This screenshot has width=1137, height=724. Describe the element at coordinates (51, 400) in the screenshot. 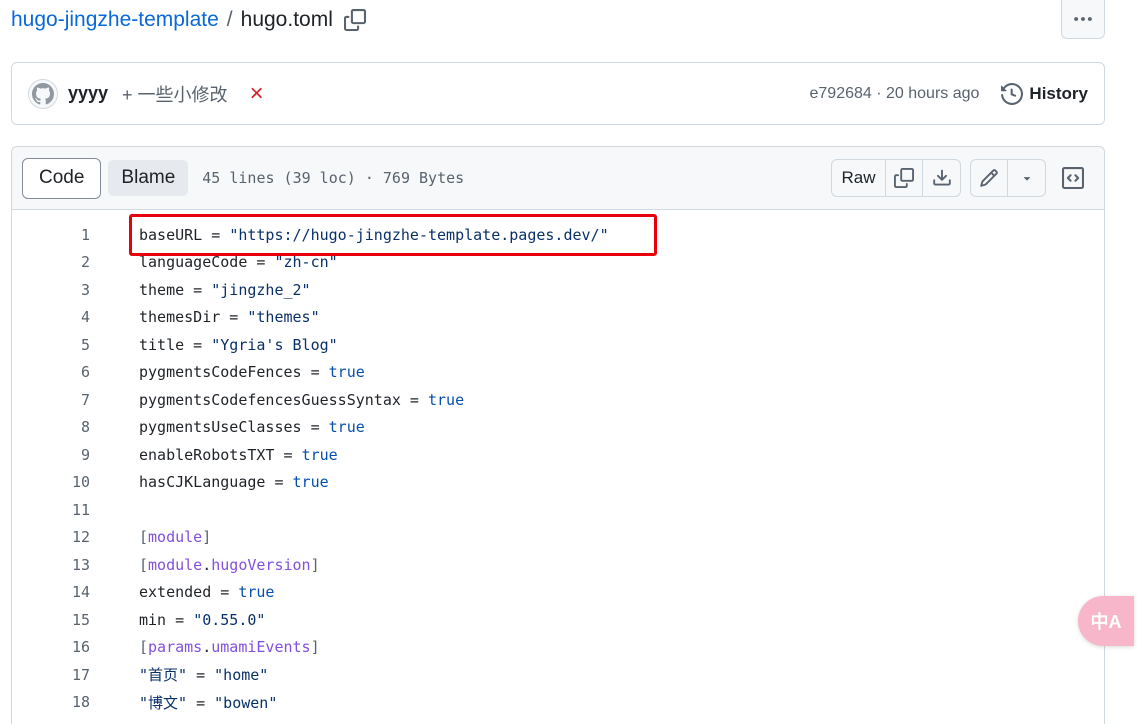

I see `line-number: 7` at that location.